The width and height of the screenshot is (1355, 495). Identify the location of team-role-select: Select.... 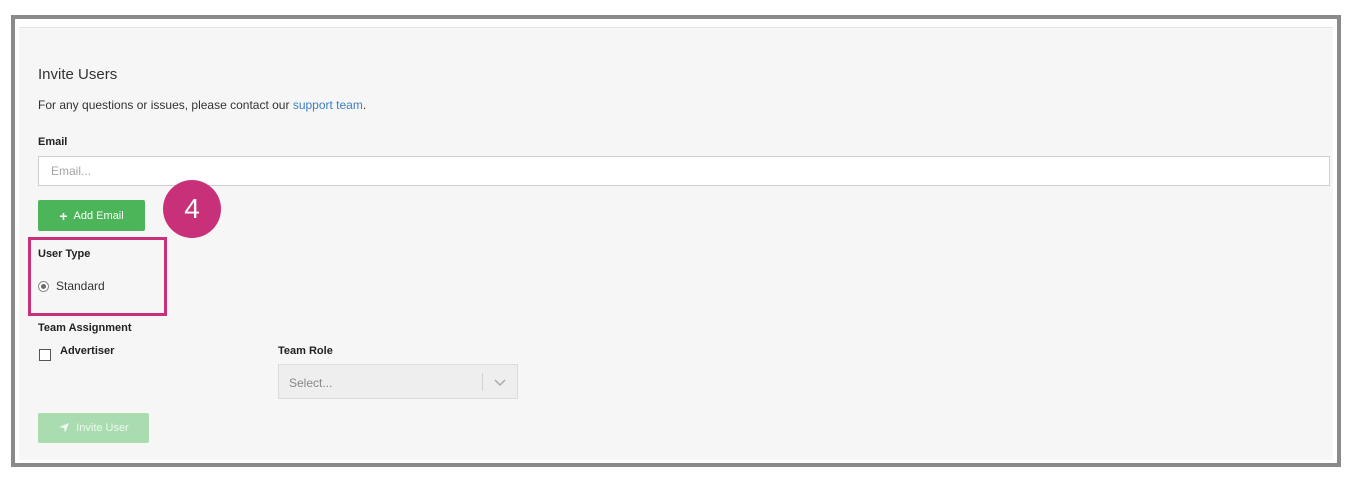
(398, 381).